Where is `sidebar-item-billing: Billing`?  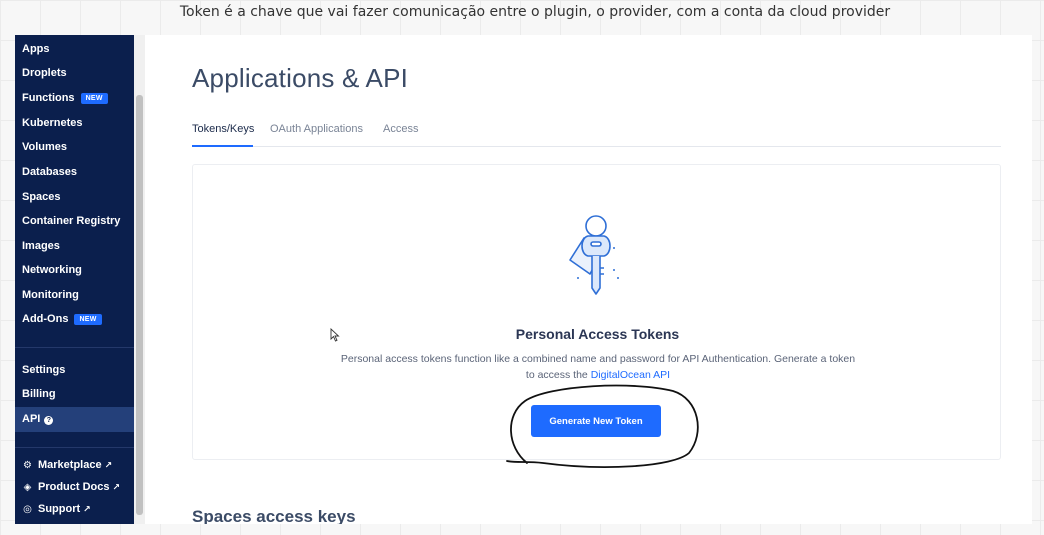
sidebar-item-billing: Billing is located at coordinates (39, 394).